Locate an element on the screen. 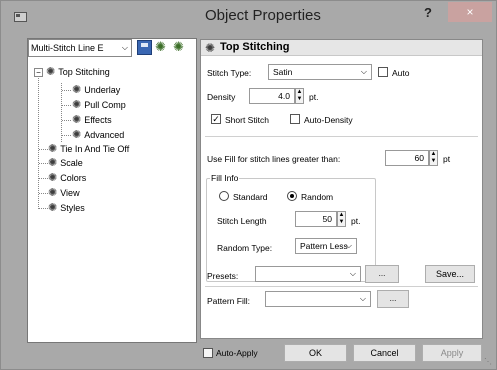 Image resolution: width=497 pixels, height=370 pixels. apply-button: Apply is located at coordinates (452, 353).